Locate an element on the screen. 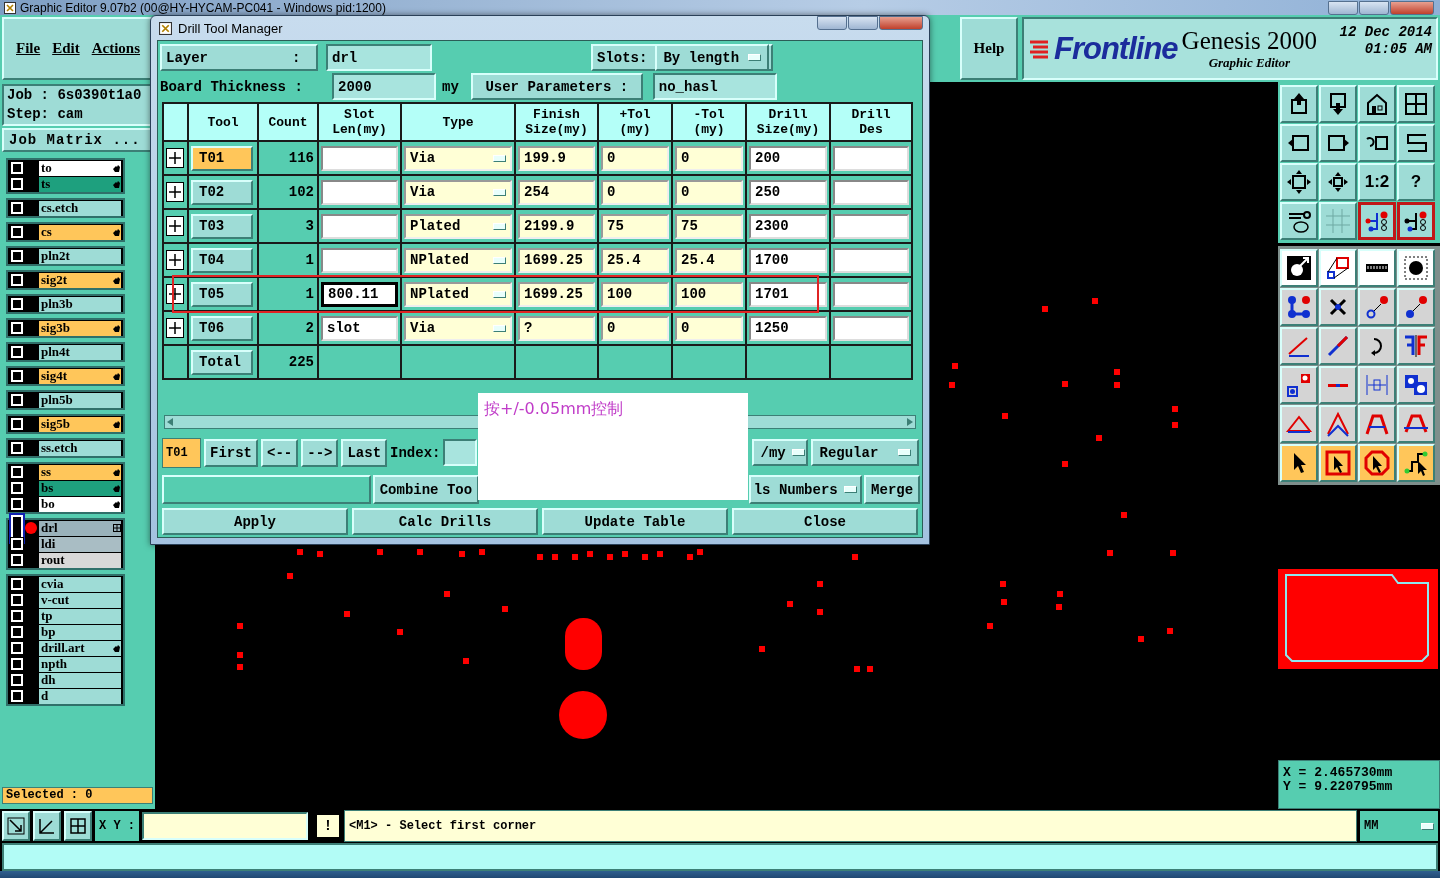  layer-item: drl is located at coordinates (80, 528).